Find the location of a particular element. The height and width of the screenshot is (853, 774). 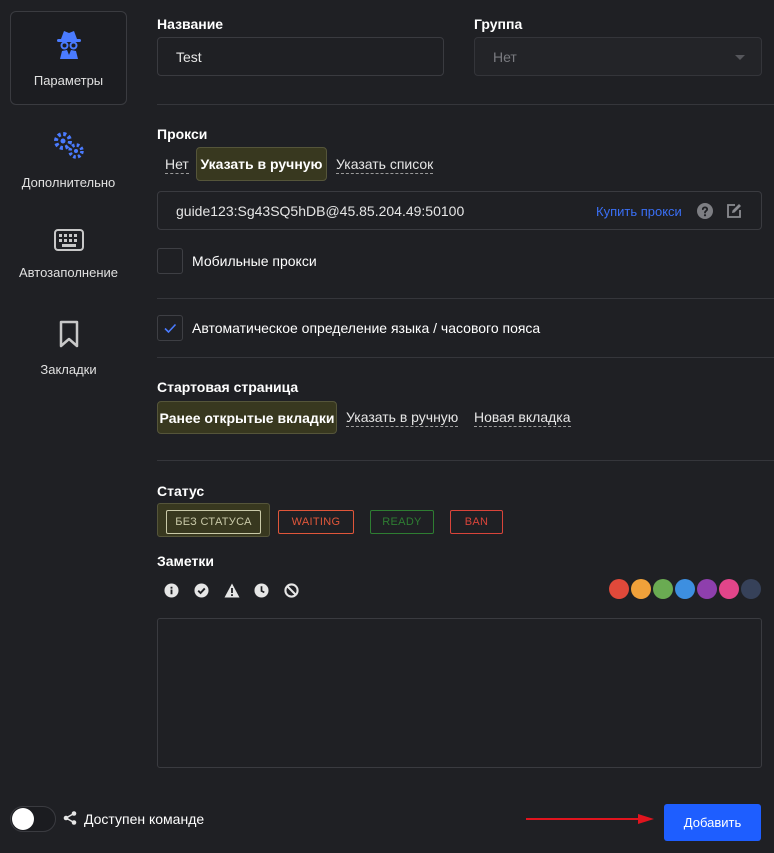

name-label: Название is located at coordinates (190, 24).